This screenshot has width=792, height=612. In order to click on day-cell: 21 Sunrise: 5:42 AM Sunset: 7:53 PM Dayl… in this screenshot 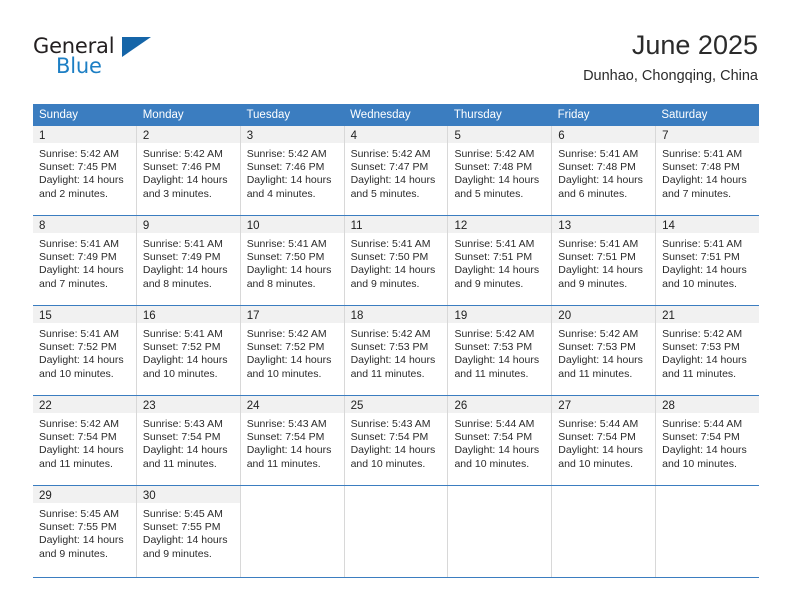, I will do `click(708, 350)`.